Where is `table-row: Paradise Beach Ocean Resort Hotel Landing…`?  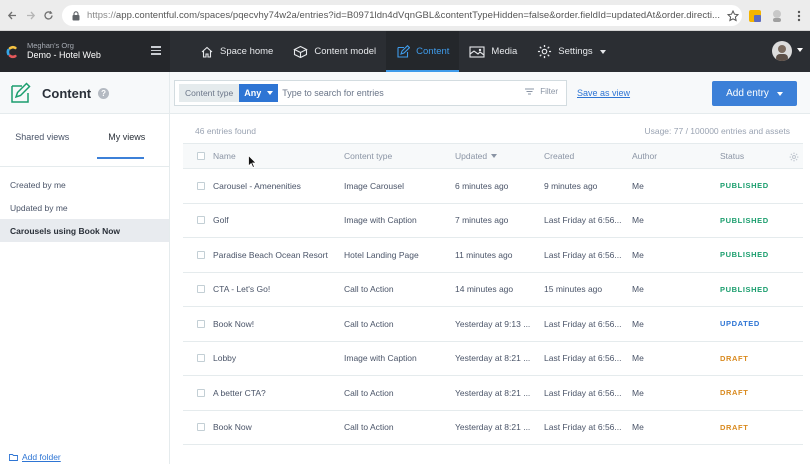 table-row: Paradise Beach Ocean Resort Hotel Landing… is located at coordinates (493, 255).